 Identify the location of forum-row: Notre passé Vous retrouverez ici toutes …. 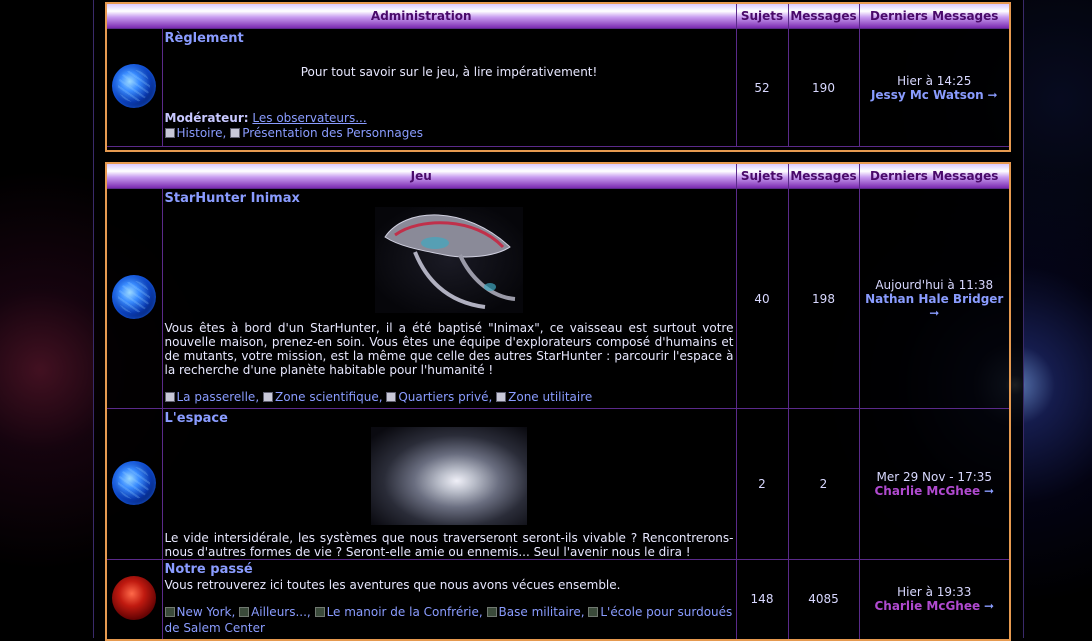
(558, 599).